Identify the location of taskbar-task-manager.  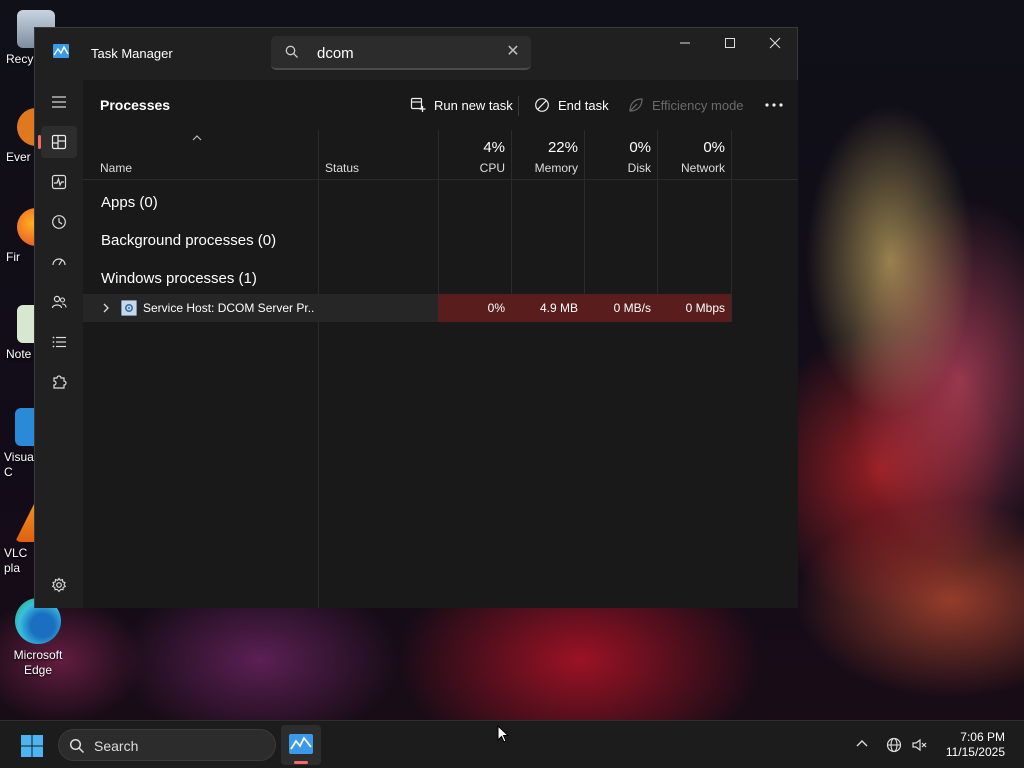
(301, 745).